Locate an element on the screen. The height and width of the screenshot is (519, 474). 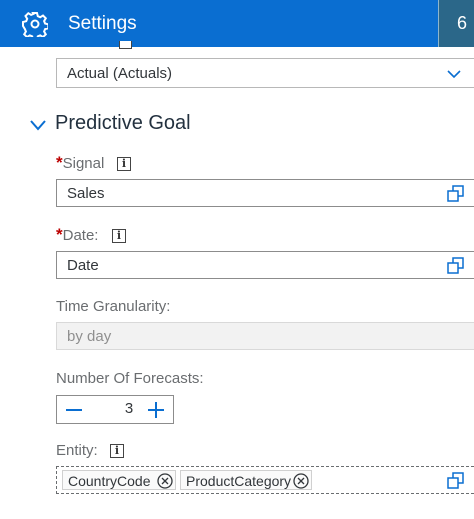
signal-label: *Signal is located at coordinates (80, 163).